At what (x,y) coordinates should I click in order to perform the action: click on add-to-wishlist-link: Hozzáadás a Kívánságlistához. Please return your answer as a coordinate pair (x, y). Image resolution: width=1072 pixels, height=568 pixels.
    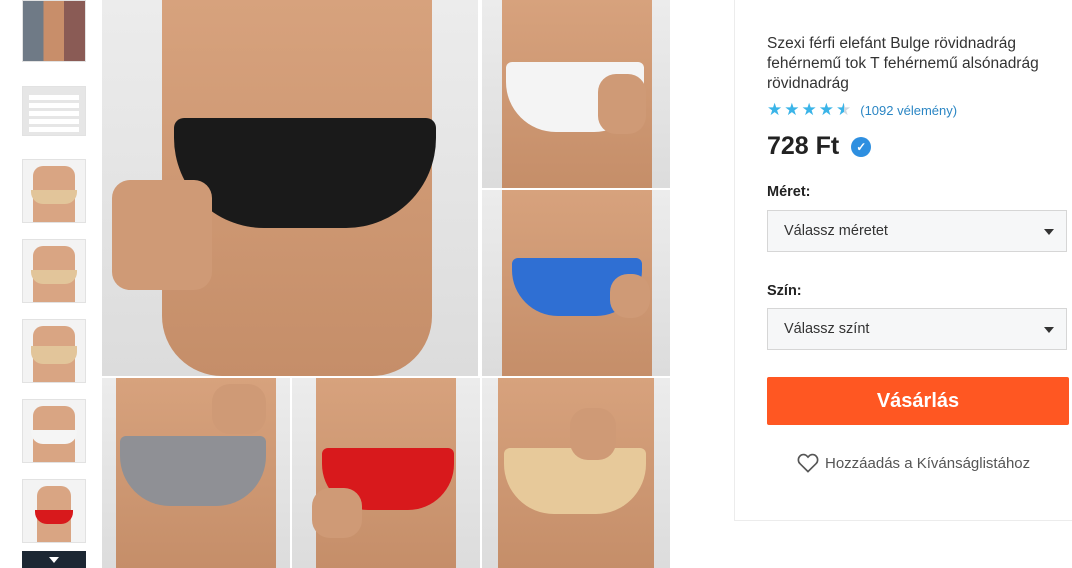
    Looking at the image, I should click on (913, 463).